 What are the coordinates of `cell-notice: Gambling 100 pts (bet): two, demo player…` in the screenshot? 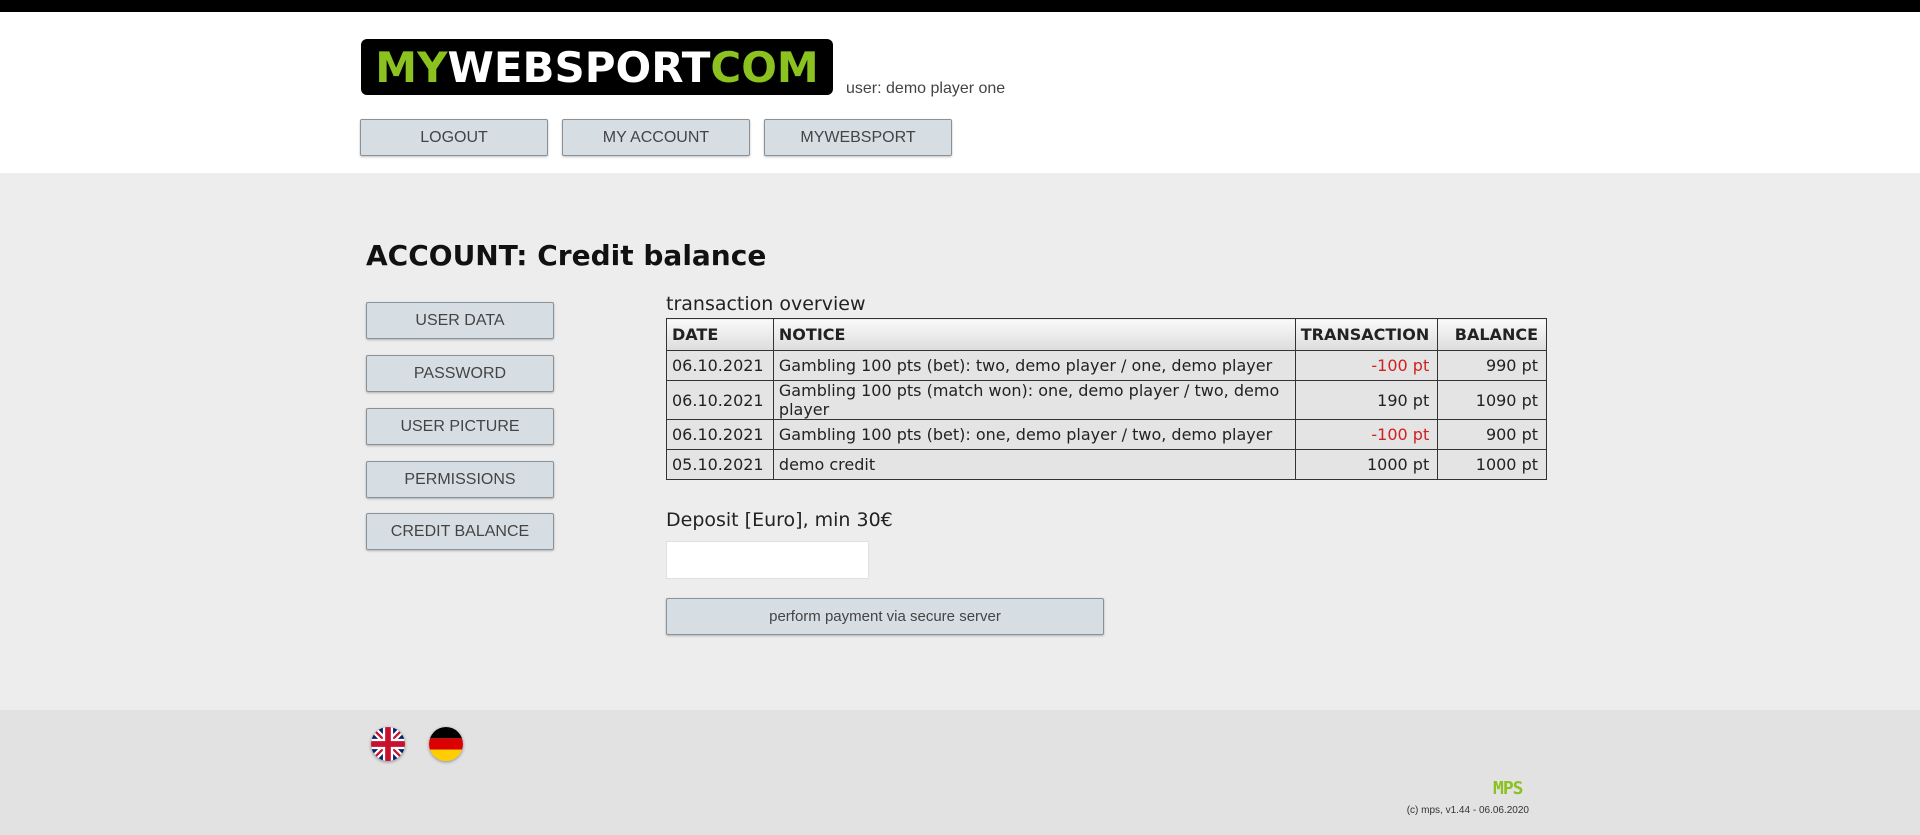 It's located at (1034, 365).